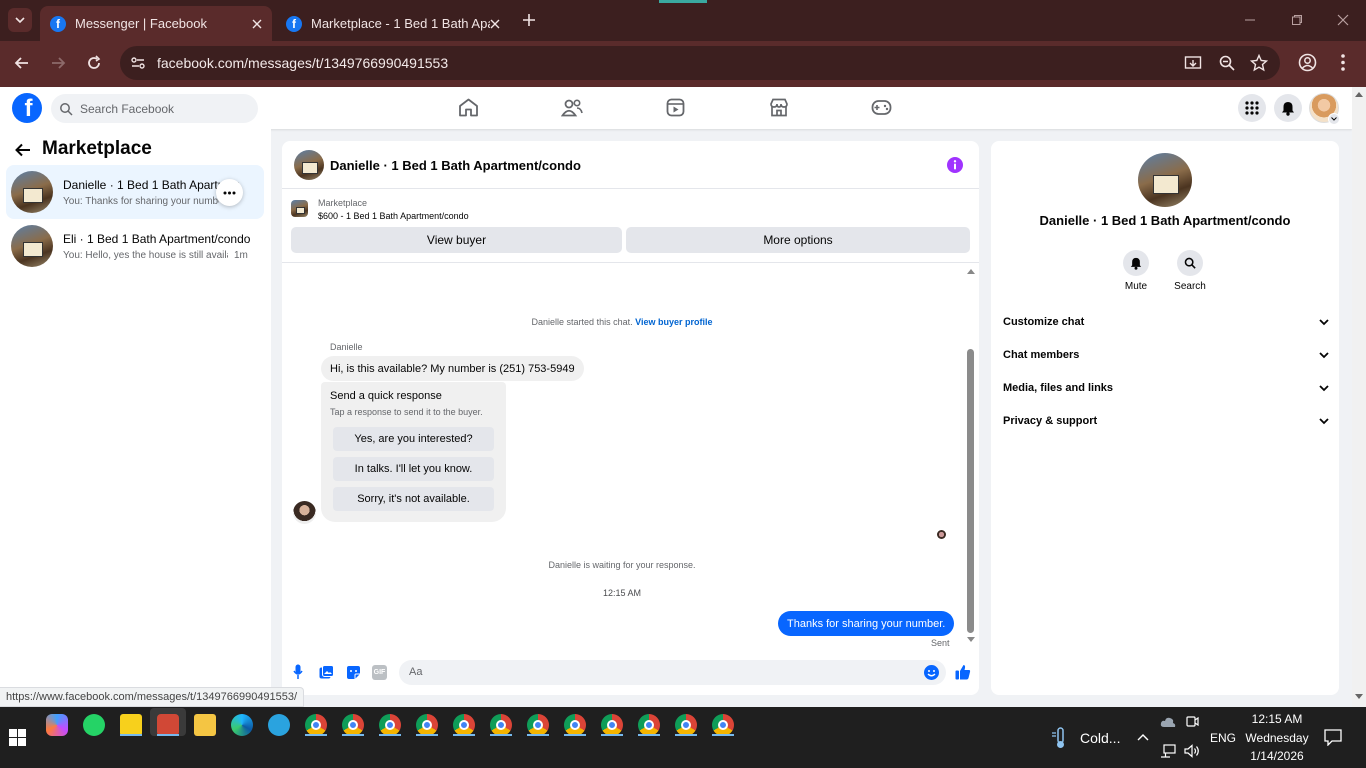  Describe the element at coordinates (1227, 63) in the screenshot. I see `zoom-icon` at that location.